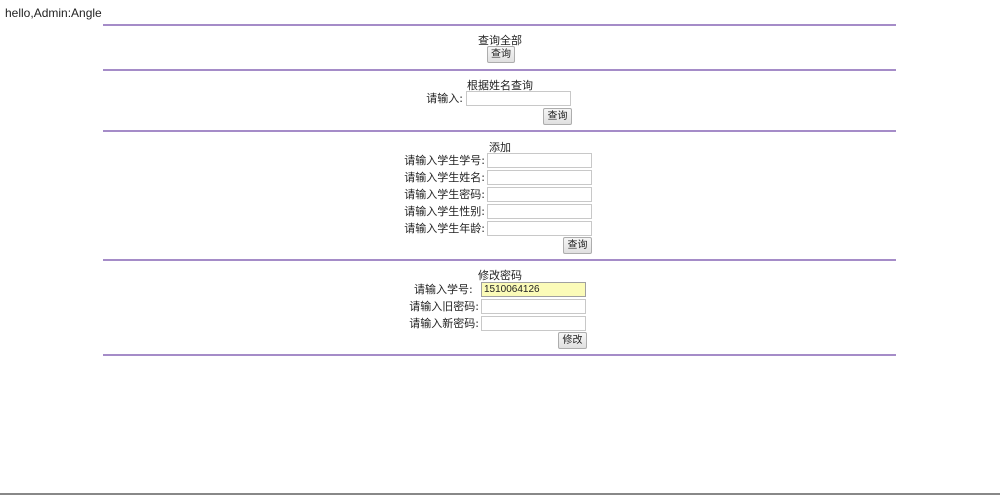 Image resolution: width=1000 pixels, height=495 pixels. What do you see at coordinates (539, 160) in the screenshot?
I see `student-id-input` at bounding box center [539, 160].